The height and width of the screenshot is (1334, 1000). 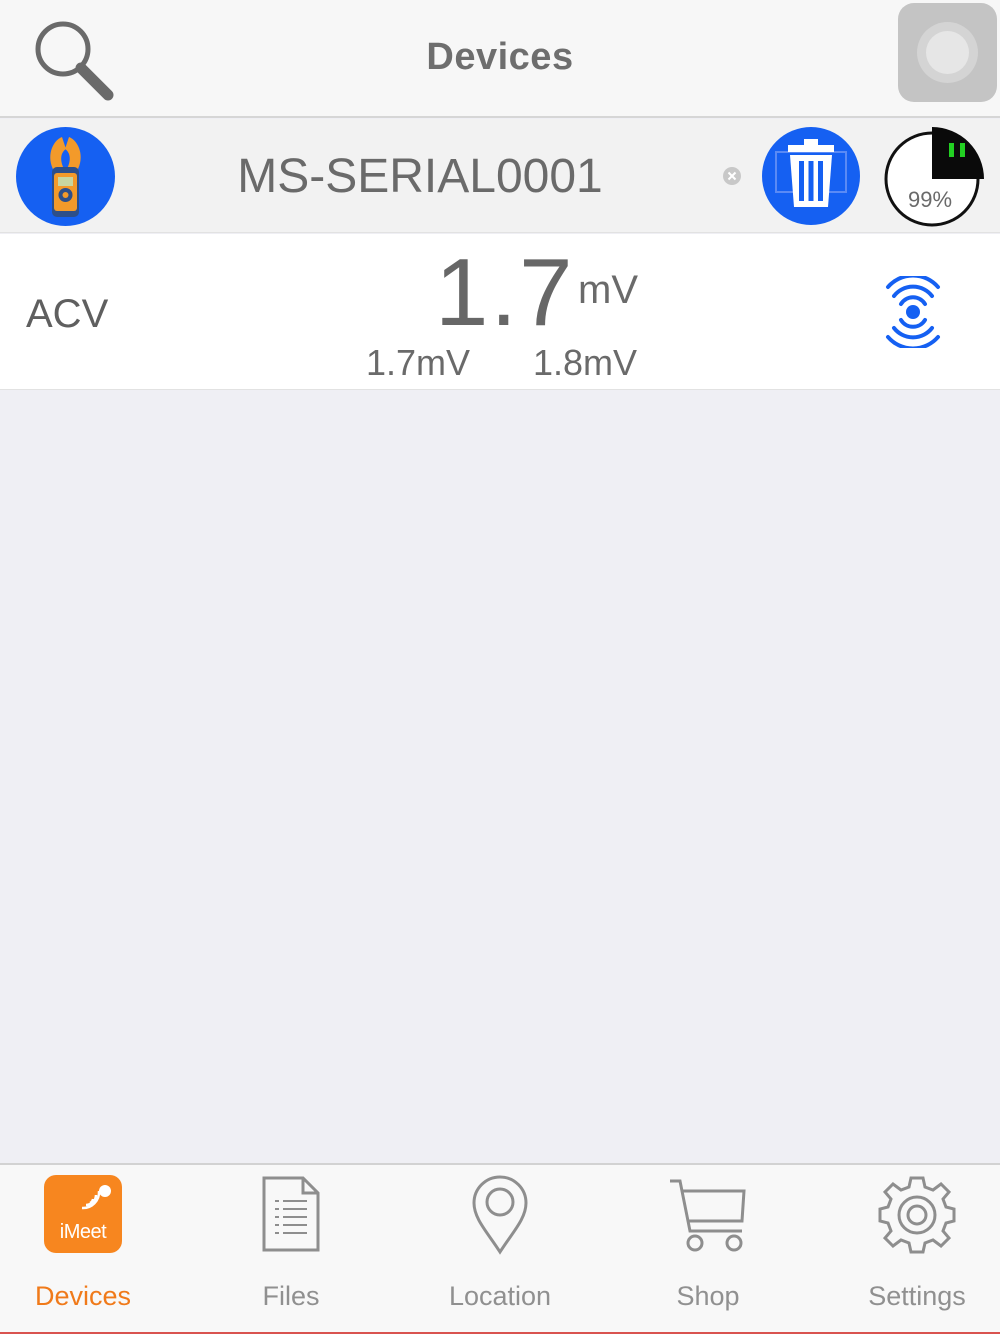 I want to click on tab-label: Location, so click(x=500, y=1296).